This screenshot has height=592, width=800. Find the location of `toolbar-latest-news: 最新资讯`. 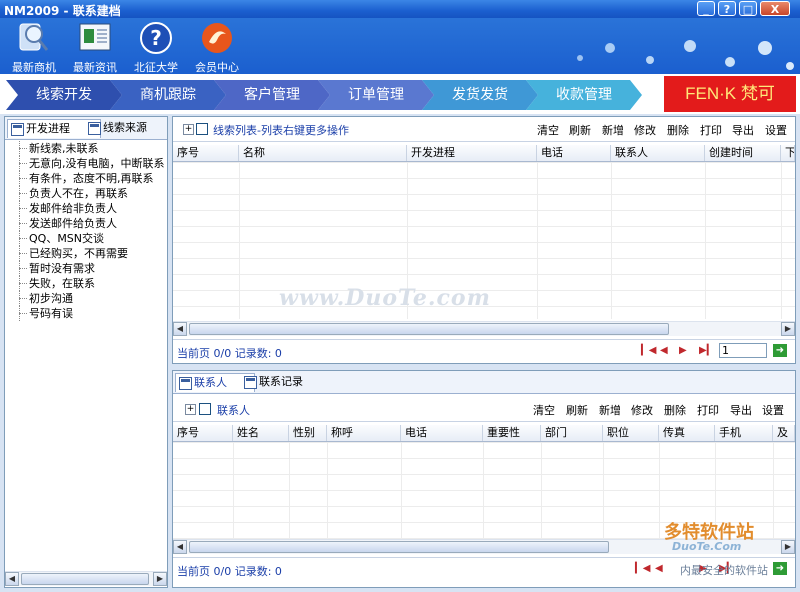

toolbar-latest-news: 最新资讯 is located at coordinates (95, 46).